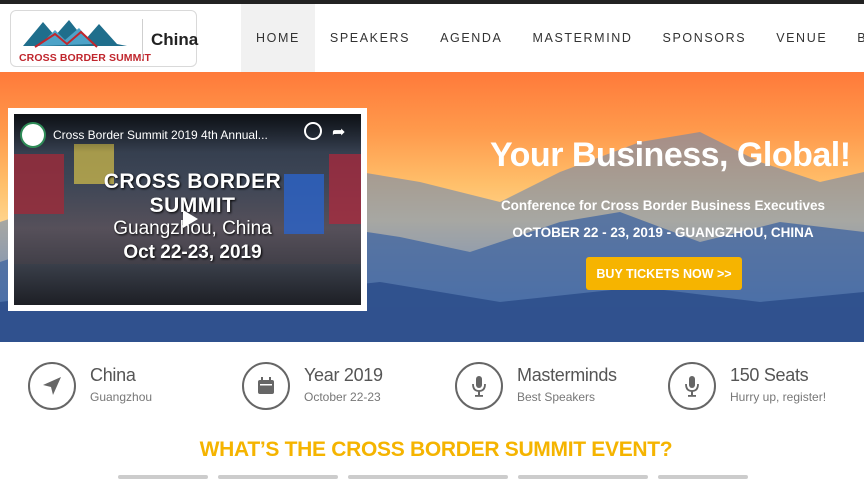  Describe the element at coordinates (121, 397) in the screenshot. I see `info-subtitle: Guangzhou` at that location.